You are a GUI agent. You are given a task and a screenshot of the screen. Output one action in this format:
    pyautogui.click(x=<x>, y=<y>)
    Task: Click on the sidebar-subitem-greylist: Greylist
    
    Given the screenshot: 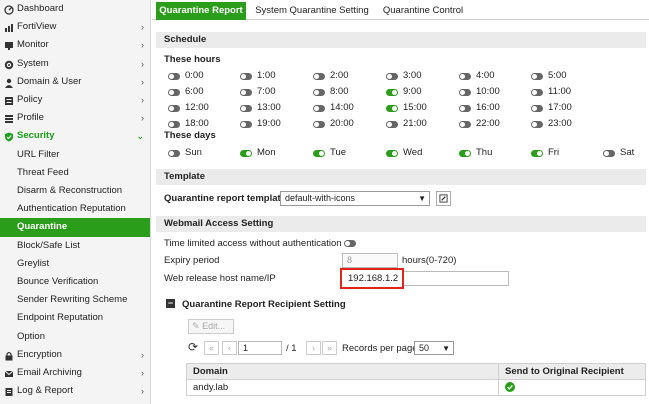 What is the action you would take?
    pyautogui.click(x=75, y=264)
    